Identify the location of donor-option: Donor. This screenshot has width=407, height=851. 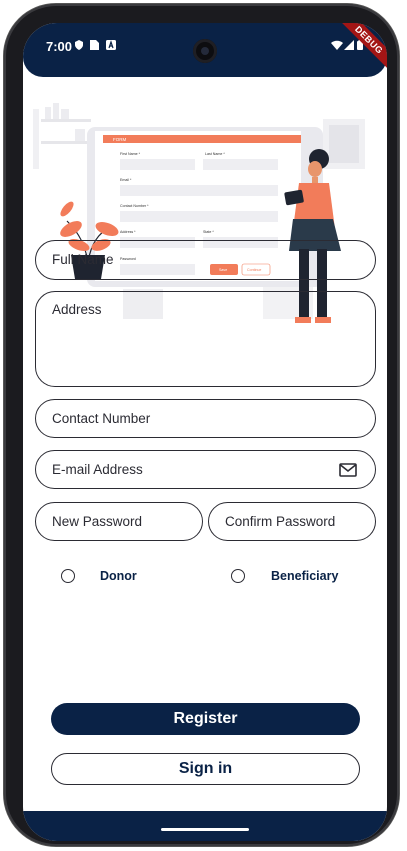
(114, 577).